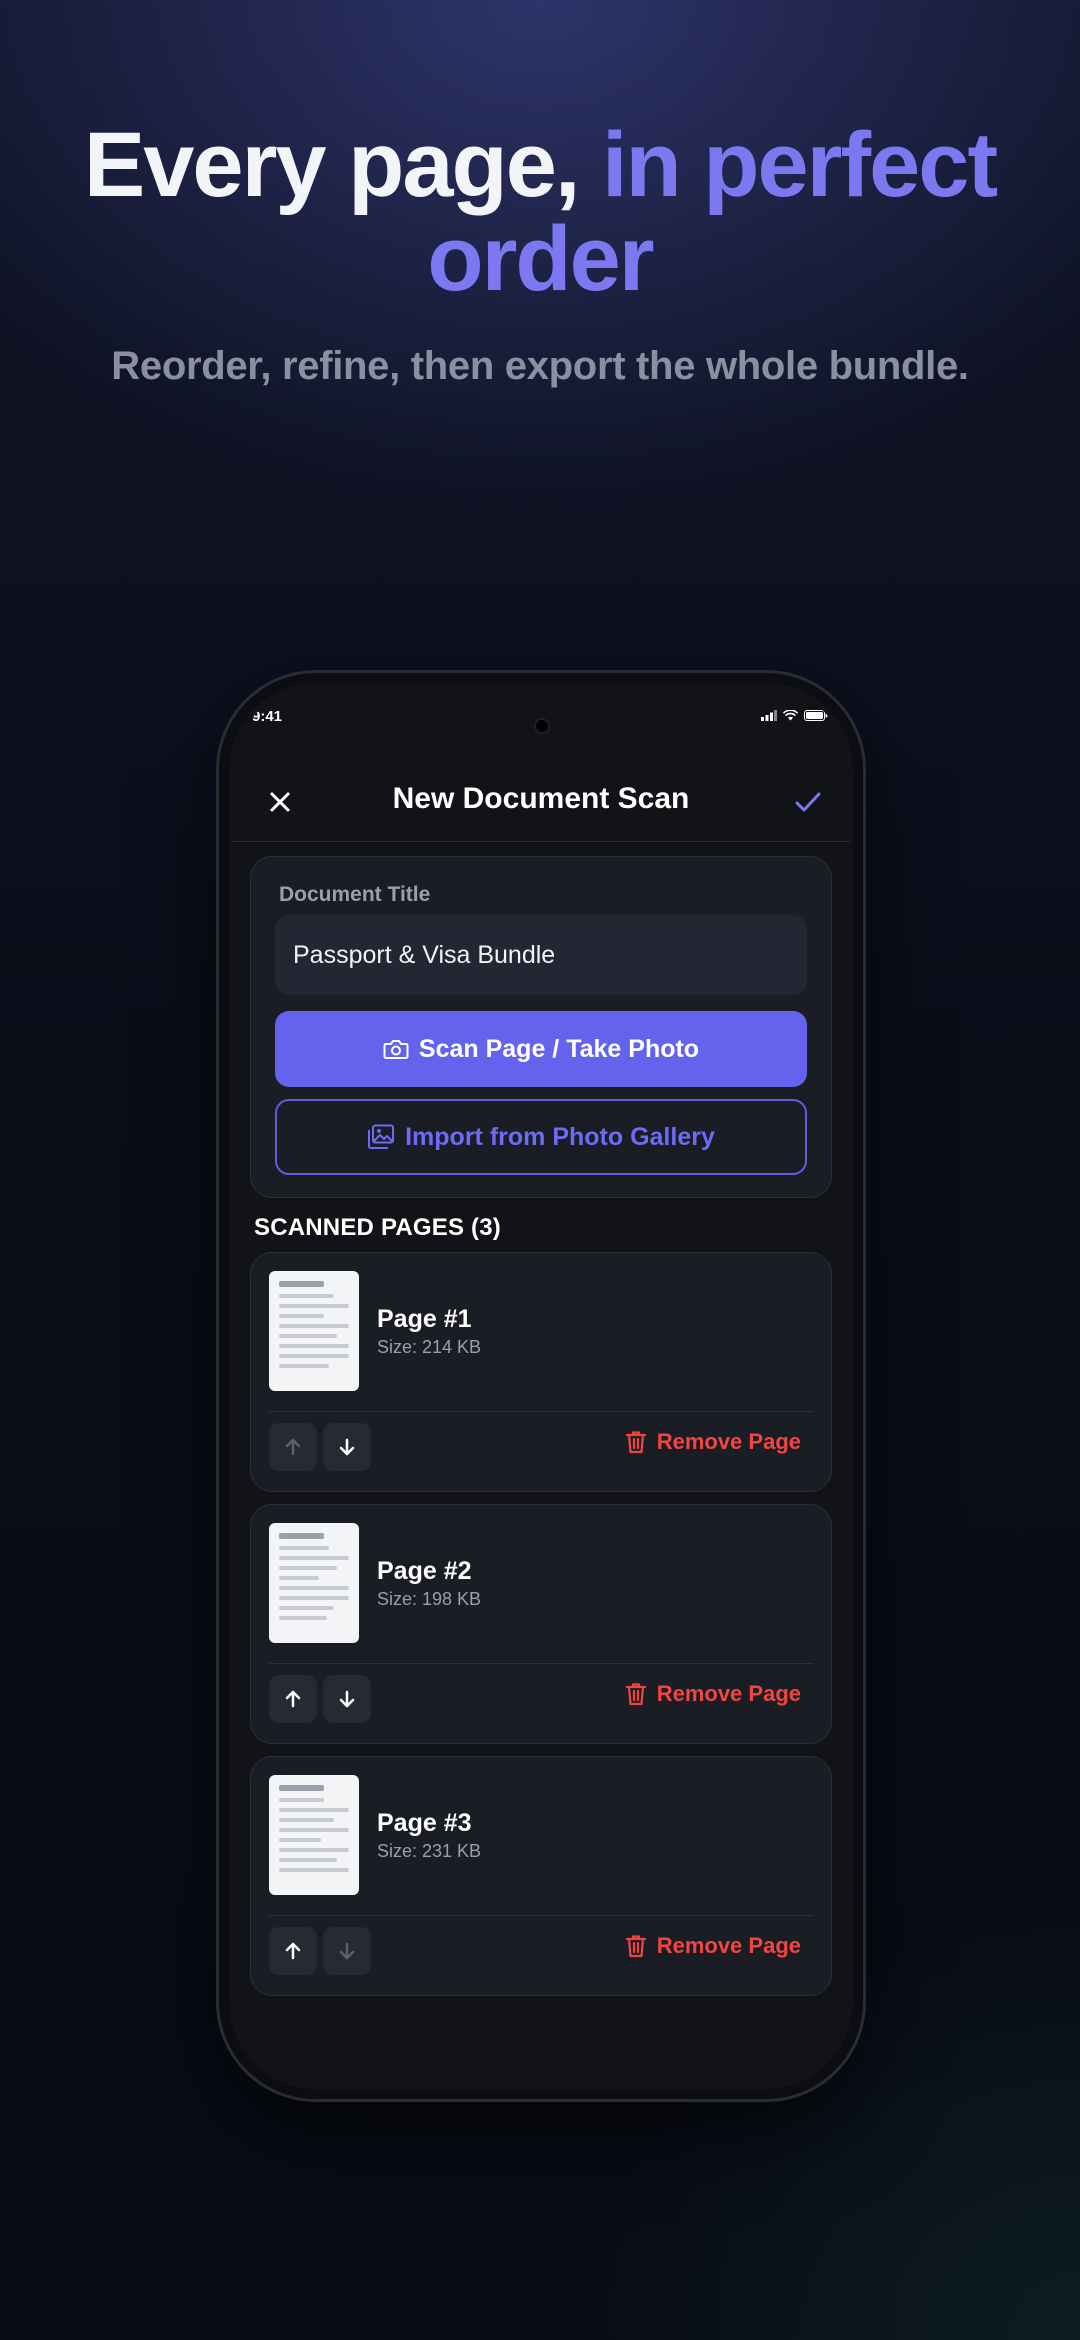  Describe the element at coordinates (816, 715) in the screenshot. I see `battery-icon` at that location.